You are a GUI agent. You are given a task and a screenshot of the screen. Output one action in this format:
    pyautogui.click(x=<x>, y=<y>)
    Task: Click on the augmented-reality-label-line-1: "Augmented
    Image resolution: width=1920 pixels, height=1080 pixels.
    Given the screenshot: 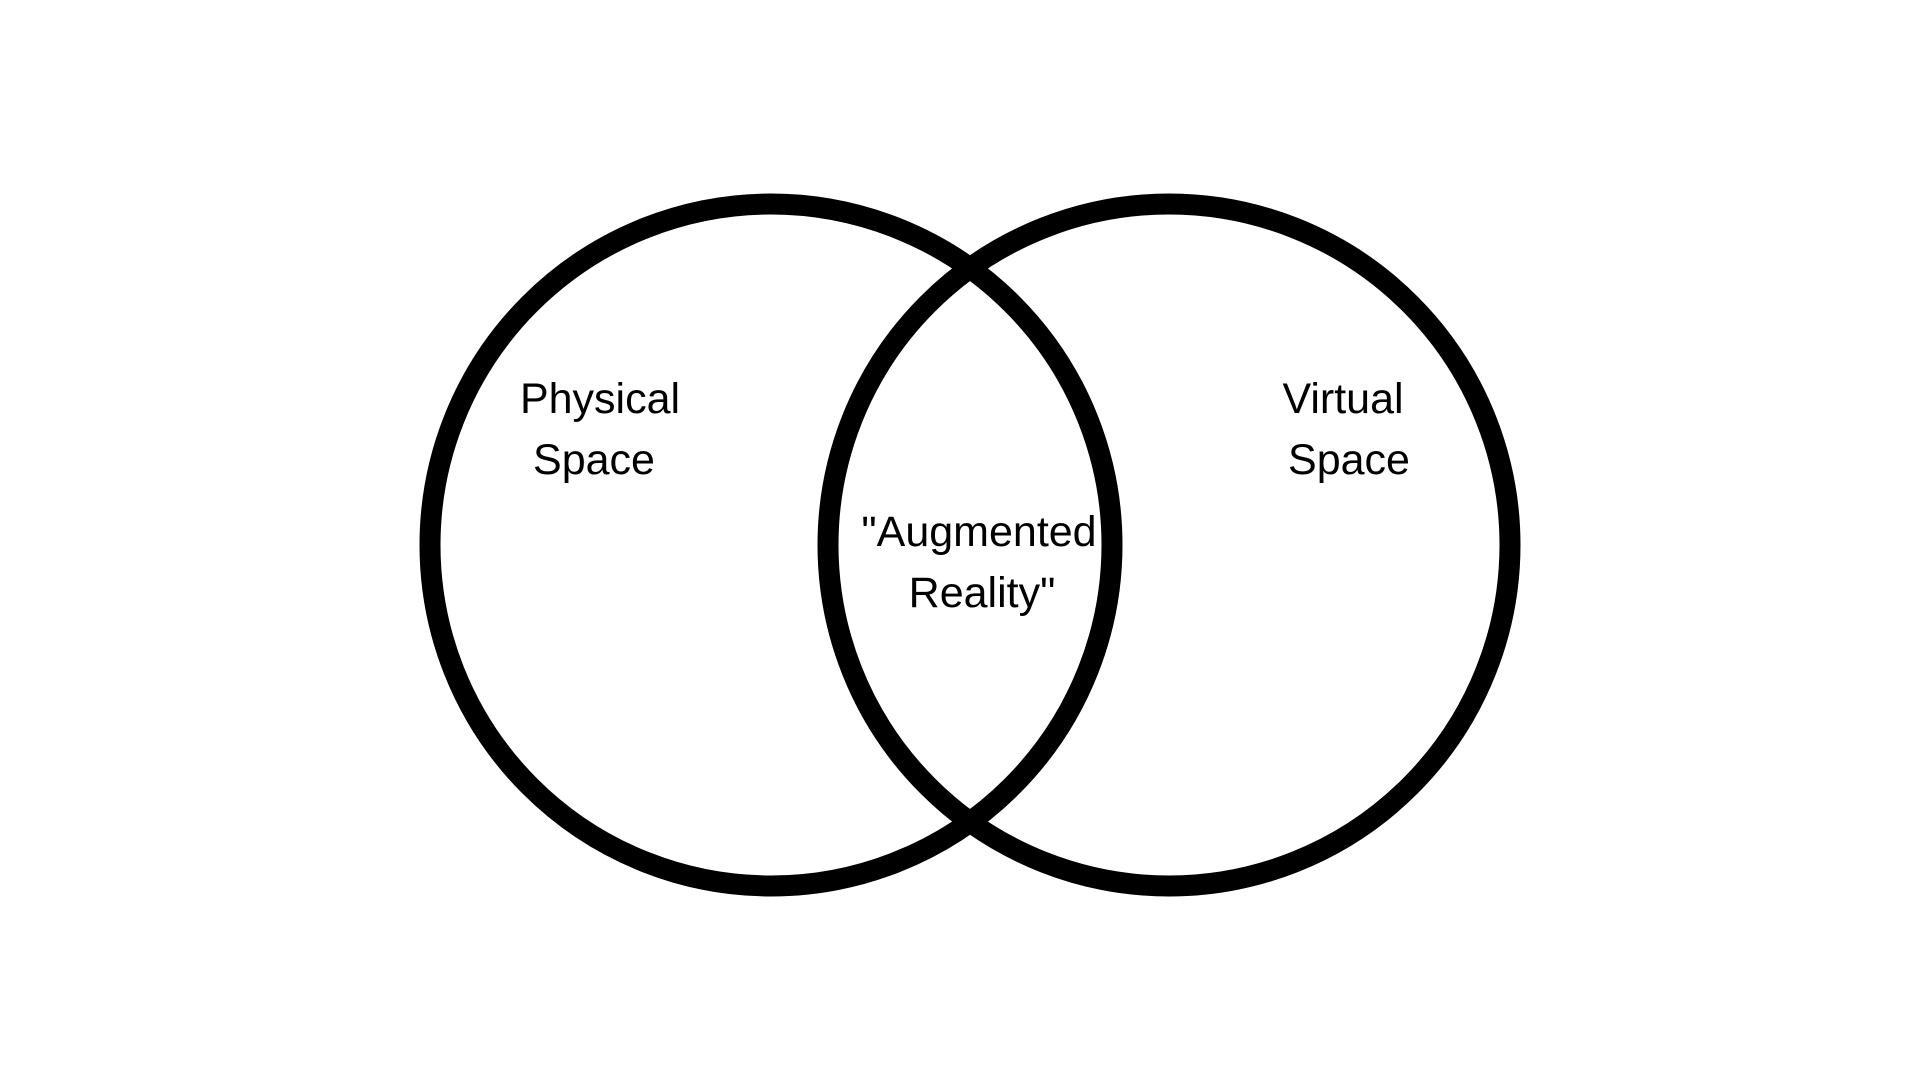 What is the action you would take?
    pyautogui.click(x=978, y=532)
    